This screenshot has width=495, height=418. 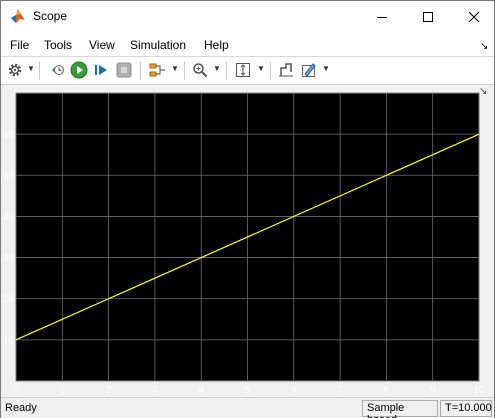 I want to click on x-tick-label: 7, so click(x=340, y=390).